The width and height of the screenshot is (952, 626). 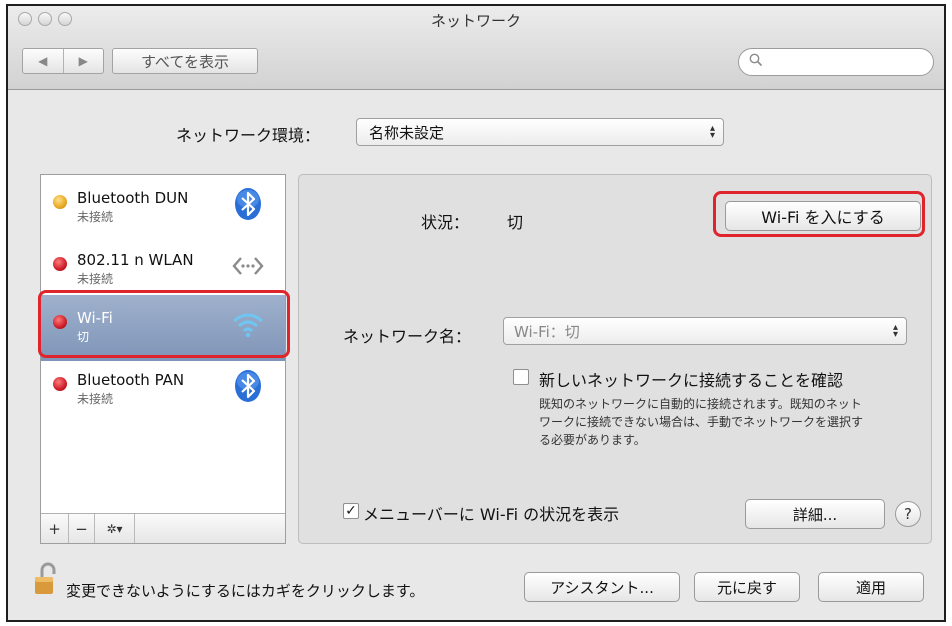 What do you see at coordinates (115, 528) in the screenshot?
I see `gear-menu-button: ✲▾` at bounding box center [115, 528].